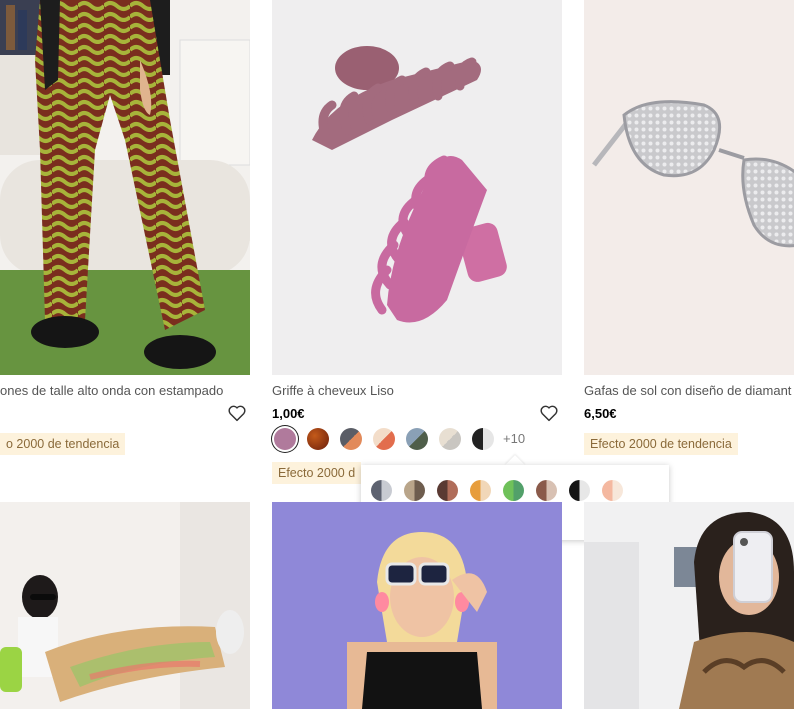  I want to click on tiedye-photo, so click(125, 605).